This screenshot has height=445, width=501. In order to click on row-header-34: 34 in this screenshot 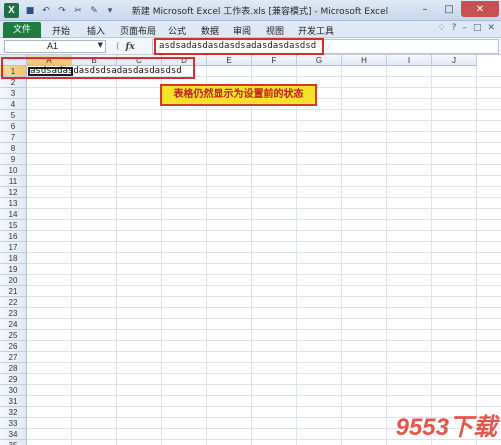, I will do `click(13, 434)`.